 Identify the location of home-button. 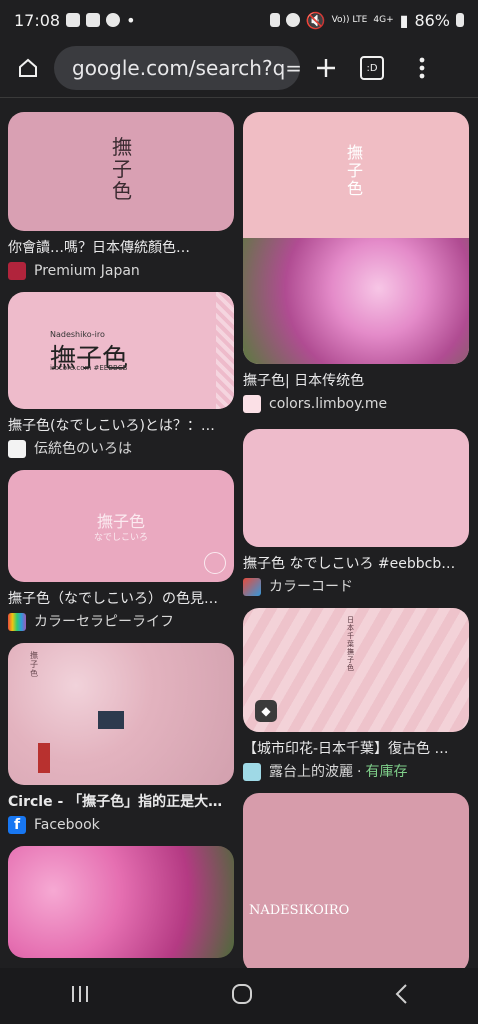
(28, 68).